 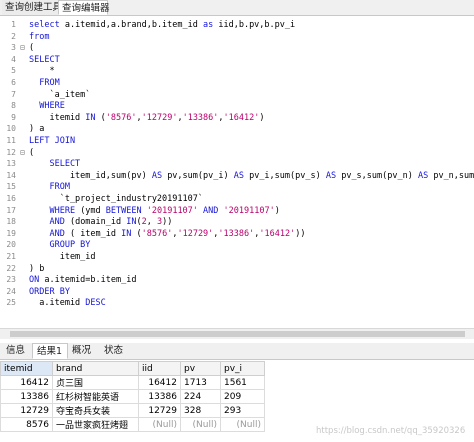 What do you see at coordinates (26, 424) in the screenshot?
I see `cell-itemid: 8576` at bounding box center [26, 424].